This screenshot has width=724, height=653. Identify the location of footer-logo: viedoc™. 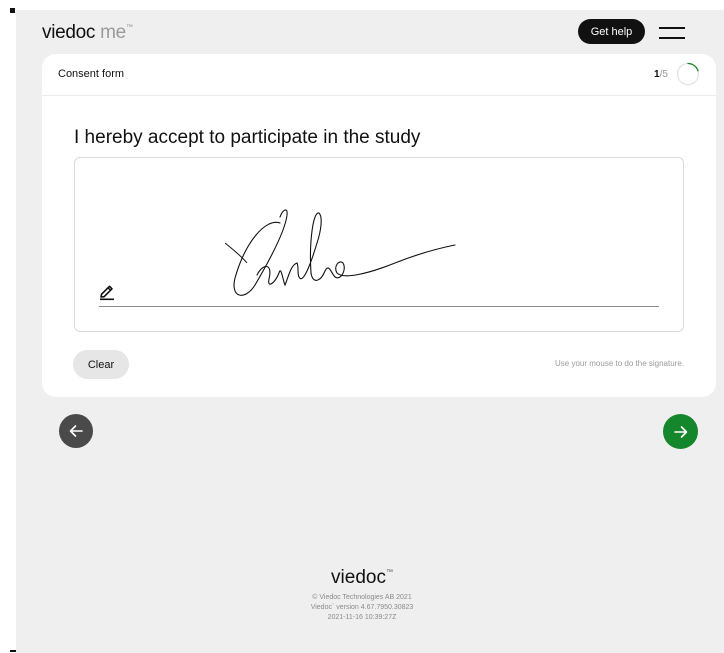
(362, 578).